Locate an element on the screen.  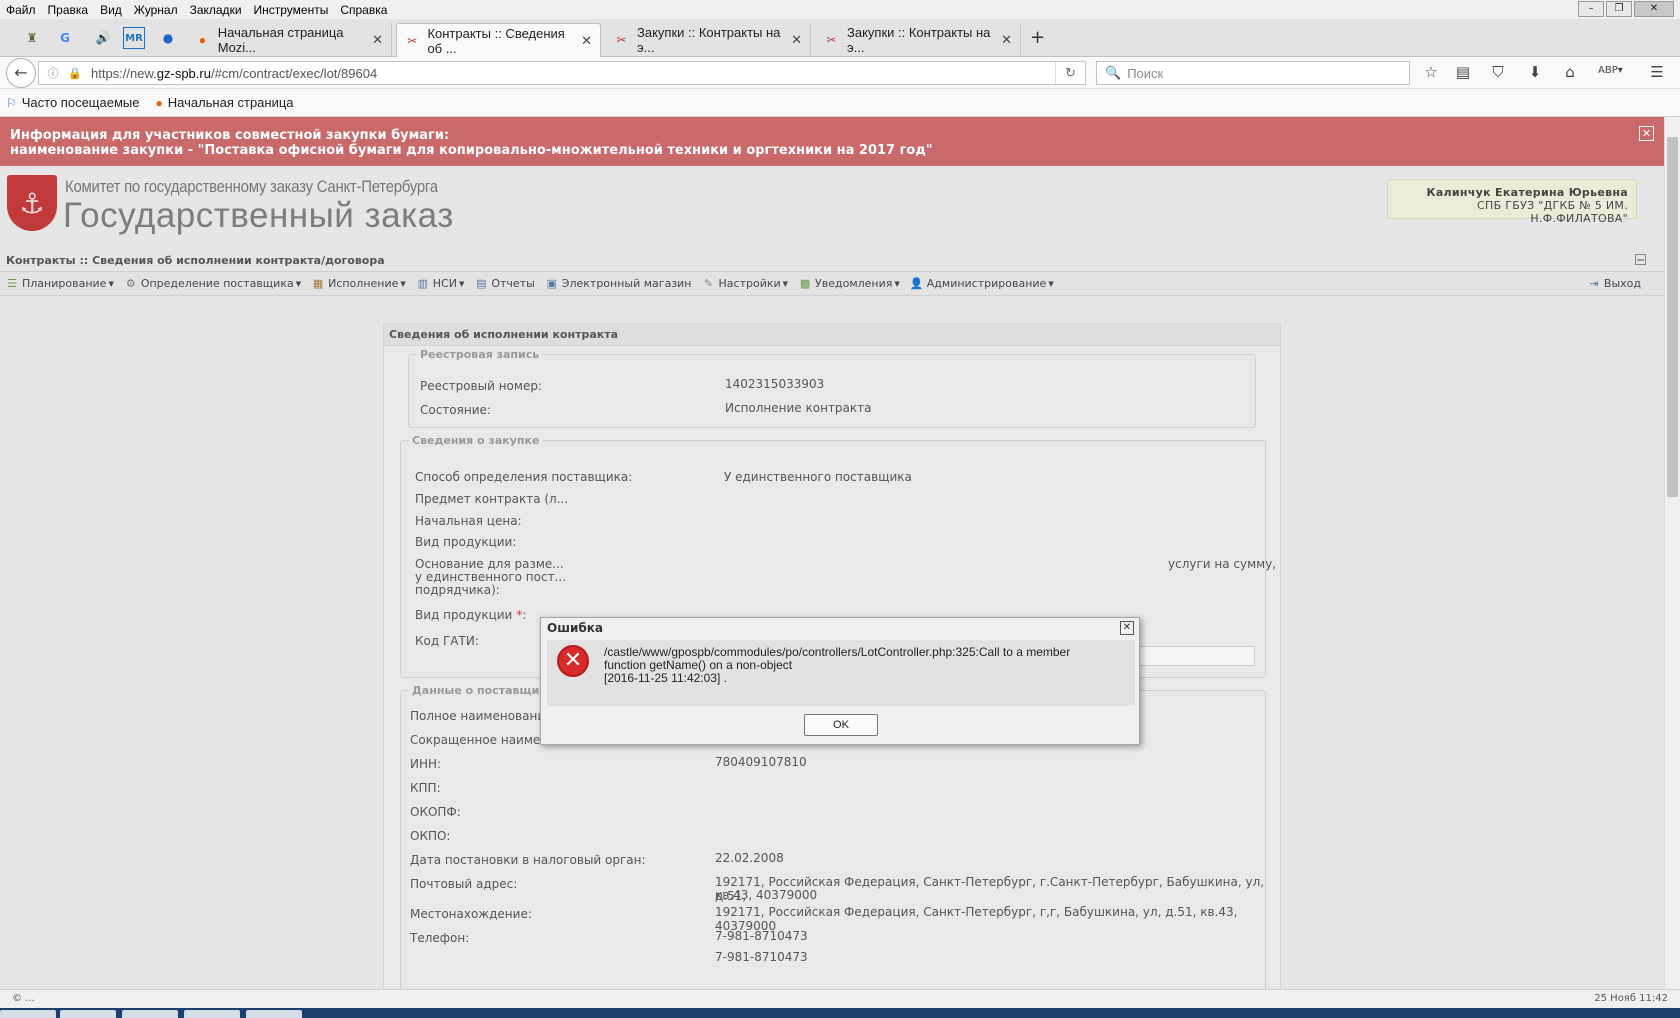
spb-emblem-icon: ⚓ is located at coordinates (32, 203).